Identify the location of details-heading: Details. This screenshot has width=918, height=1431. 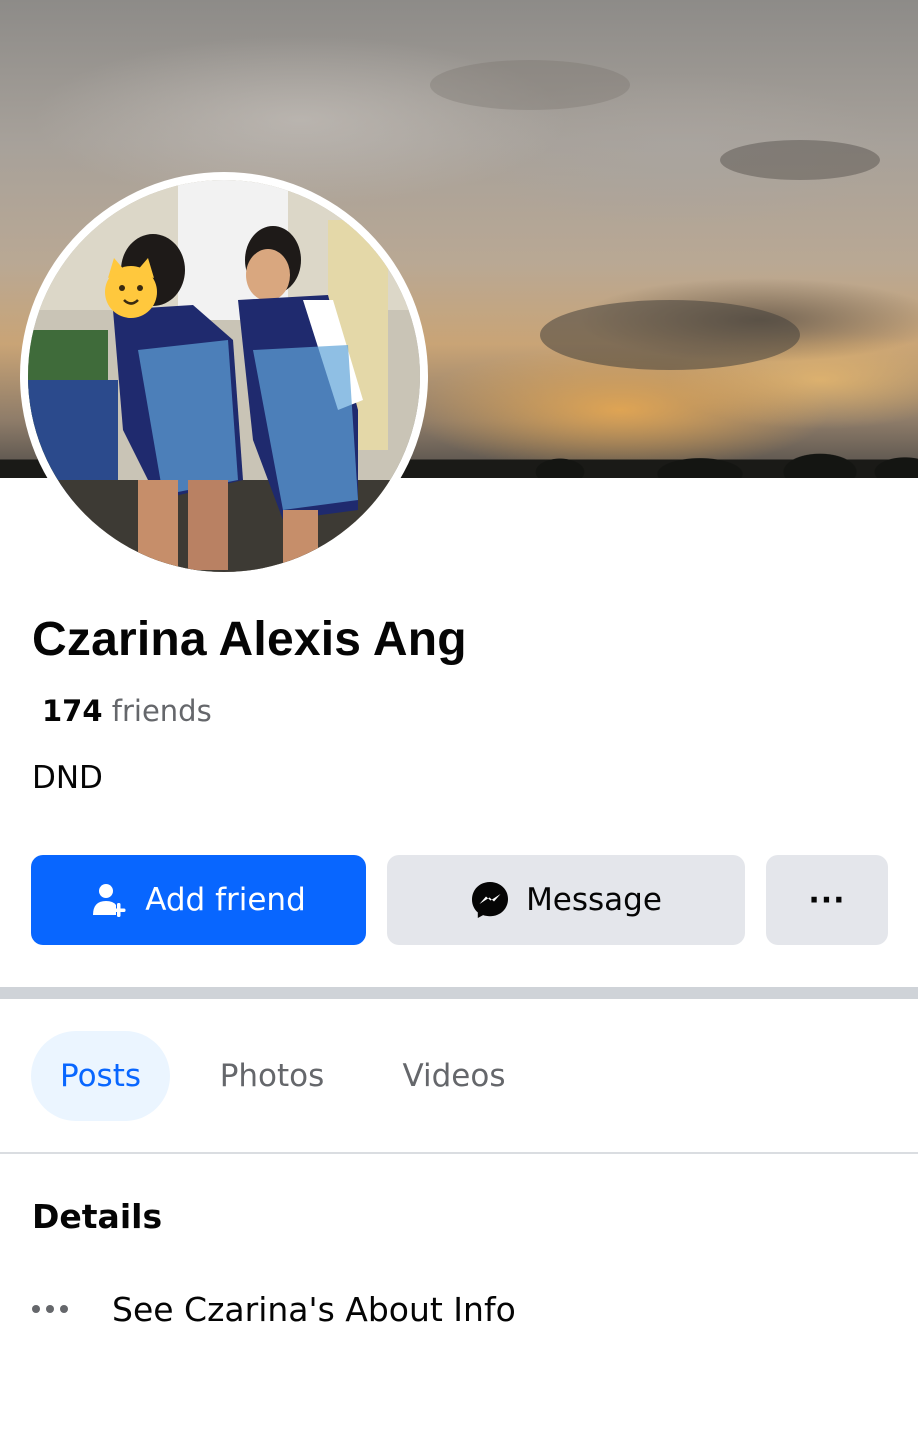
(97, 1216).